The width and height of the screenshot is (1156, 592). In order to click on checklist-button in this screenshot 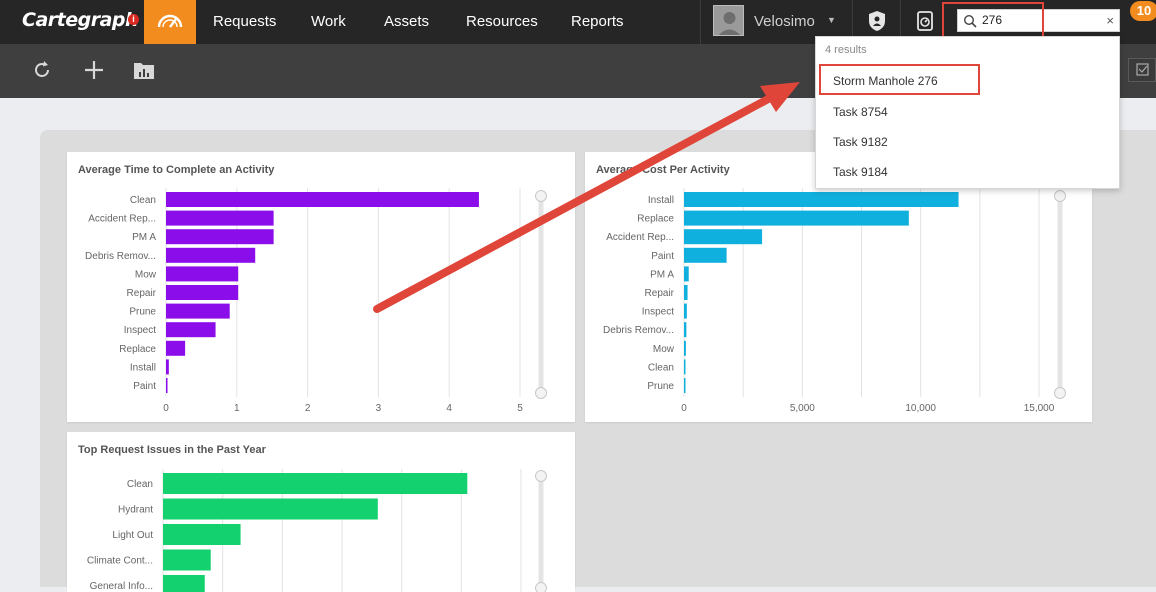, I will do `click(1142, 70)`.